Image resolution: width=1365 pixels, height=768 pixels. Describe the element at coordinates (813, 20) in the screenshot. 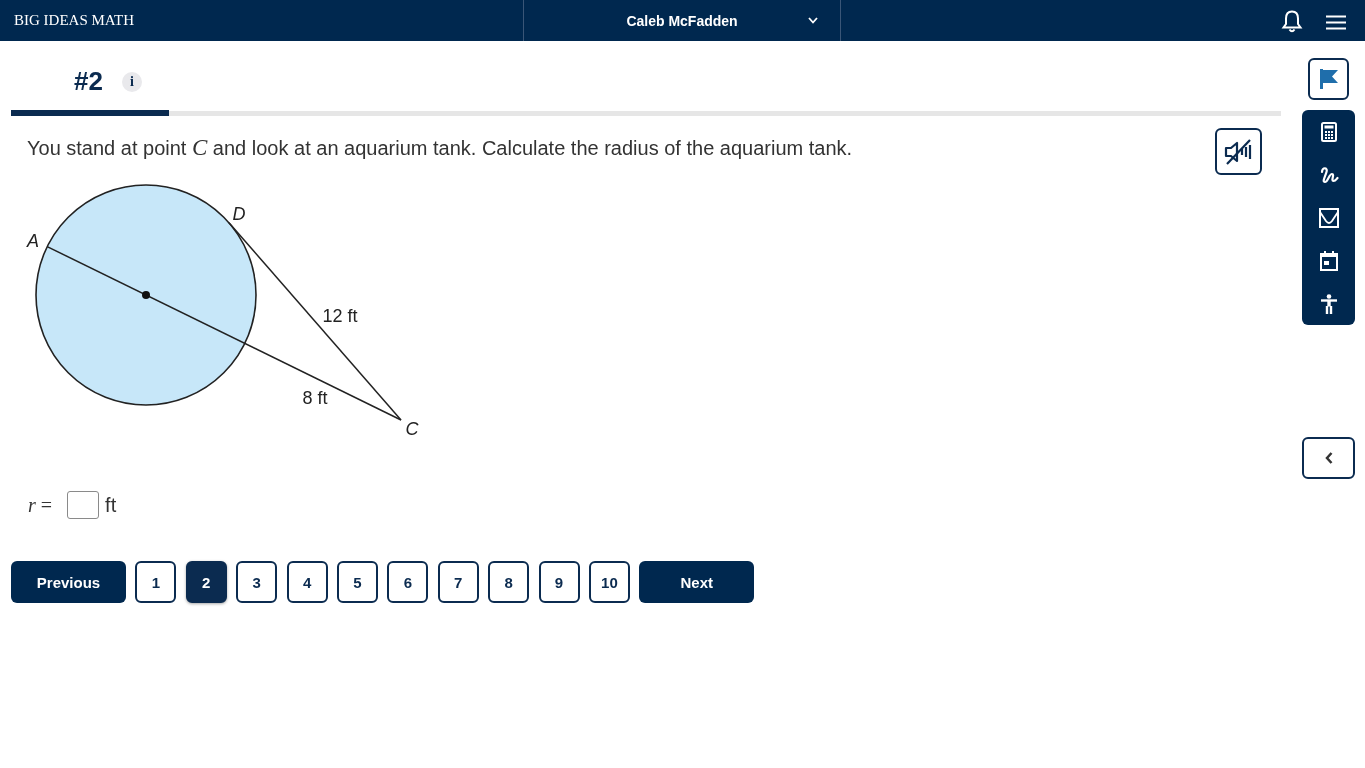

I see `caret-icon` at that location.